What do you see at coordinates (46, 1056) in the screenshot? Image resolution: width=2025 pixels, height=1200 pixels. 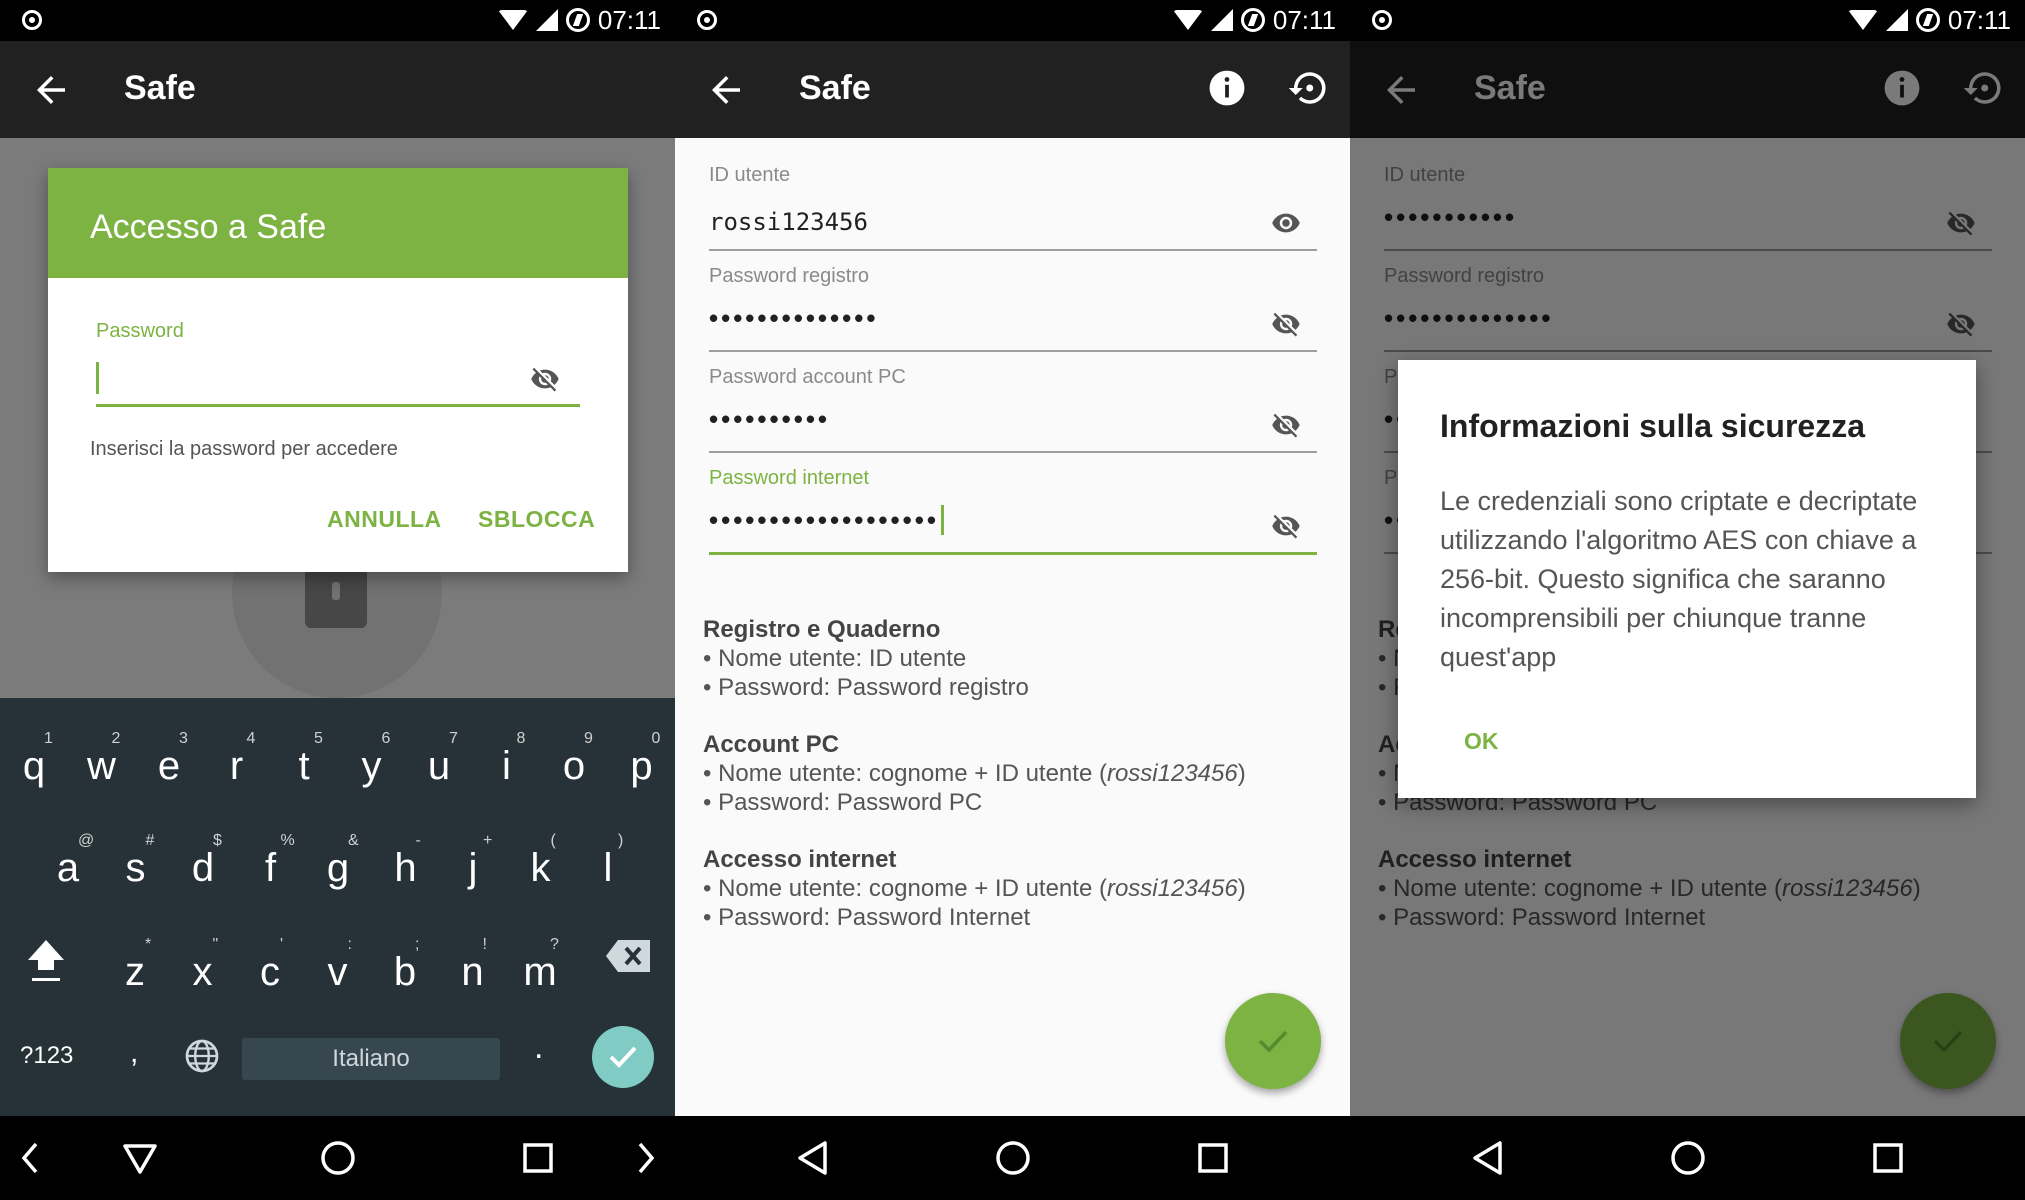 I see `symbols-key: ?123` at bounding box center [46, 1056].